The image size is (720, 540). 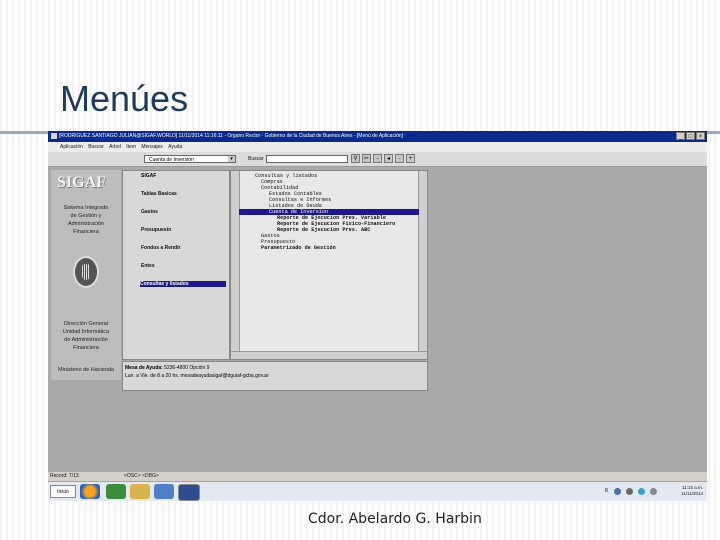 What do you see at coordinates (131, 147) in the screenshot?
I see `menu-item: Item` at bounding box center [131, 147].